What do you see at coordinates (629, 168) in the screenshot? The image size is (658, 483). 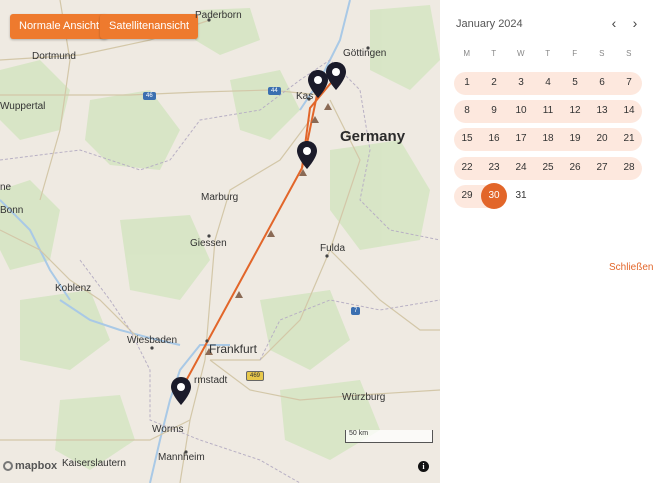 I see `calendar-day: 28` at bounding box center [629, 168].